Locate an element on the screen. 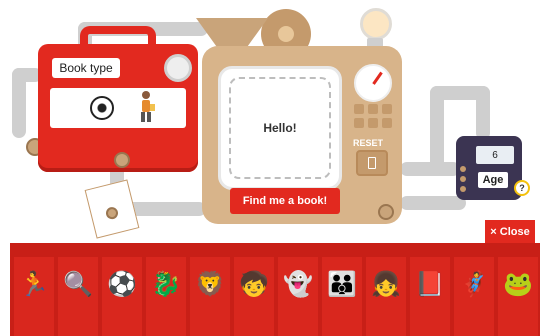 This screenshot has height=336, width=544. tray-item: 📕 is located at coordinates (430, 296).